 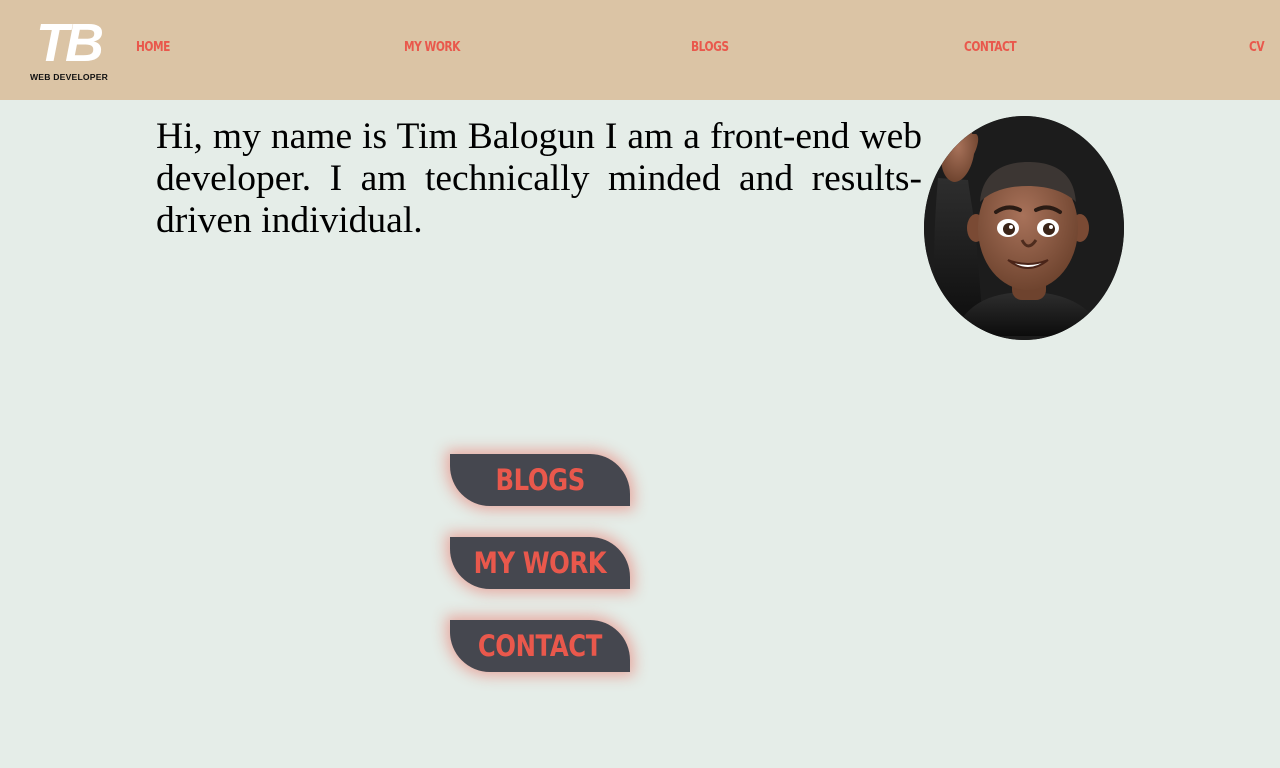 What do you see at coordinates (153, 47) in the screenshot?
I see `nav-home: HOME` at bounding box center [153, 47].